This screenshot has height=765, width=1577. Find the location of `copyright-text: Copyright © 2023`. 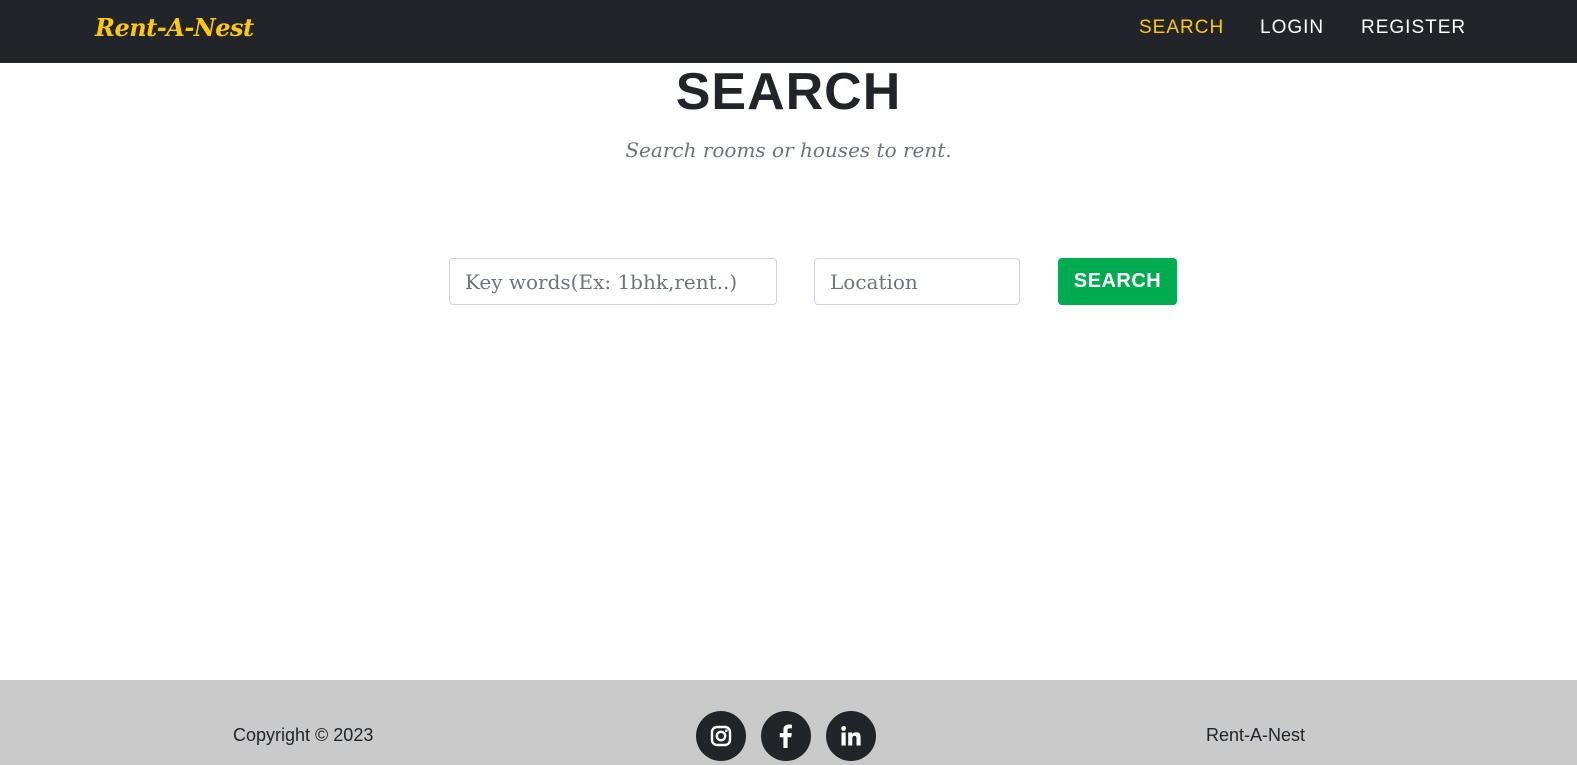

copyright-text: Copyright © 2023 is located at coordinates (303, 735).